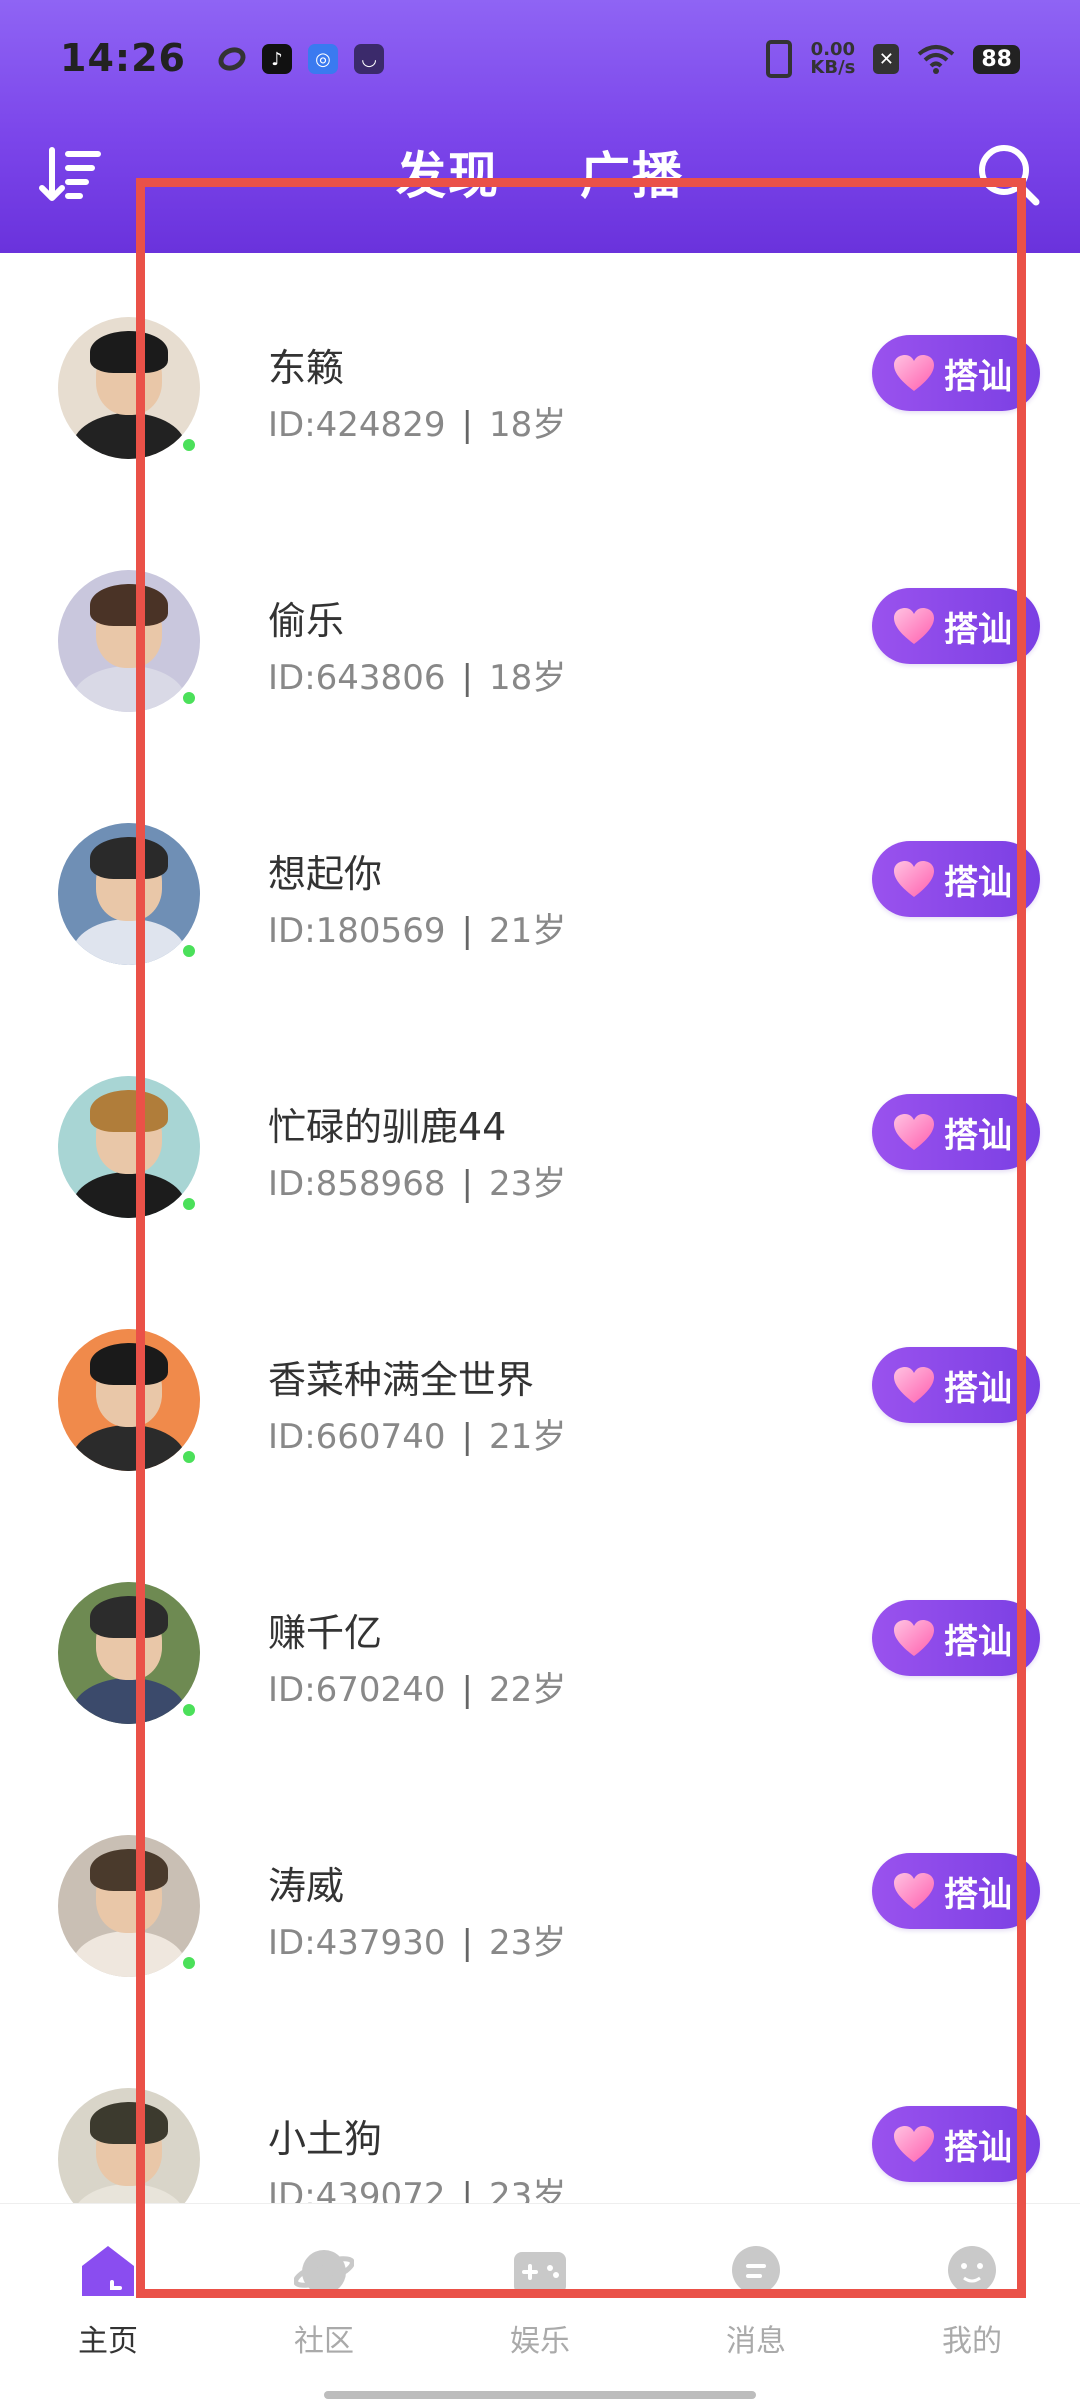 This screenshot has width=1080, height=2408. What do you see at coordinates (972, 2270) in the screenshot?
I see `profile-icon` at bounding box center [972, 2270].